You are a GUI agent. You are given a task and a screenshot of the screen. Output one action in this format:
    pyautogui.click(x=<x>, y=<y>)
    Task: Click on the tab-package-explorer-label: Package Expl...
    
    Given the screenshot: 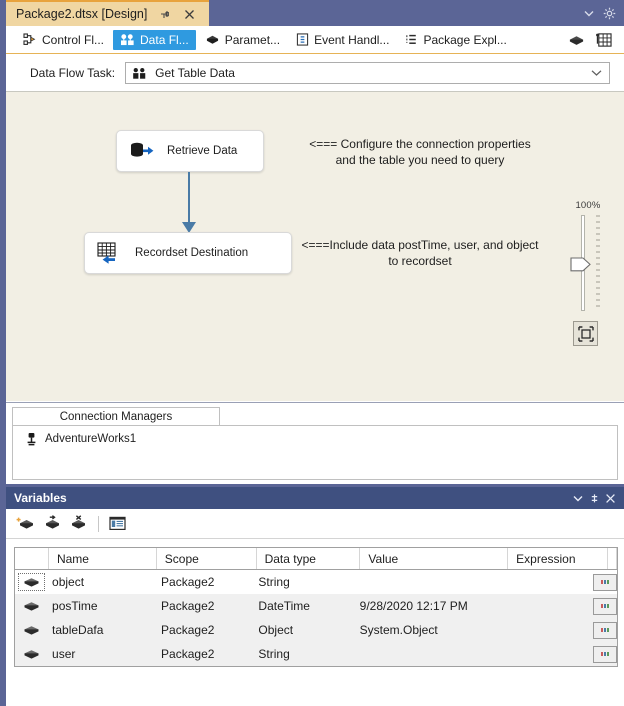 What is the action you would take?
    pyautogui.click(x=465, y=39)
    